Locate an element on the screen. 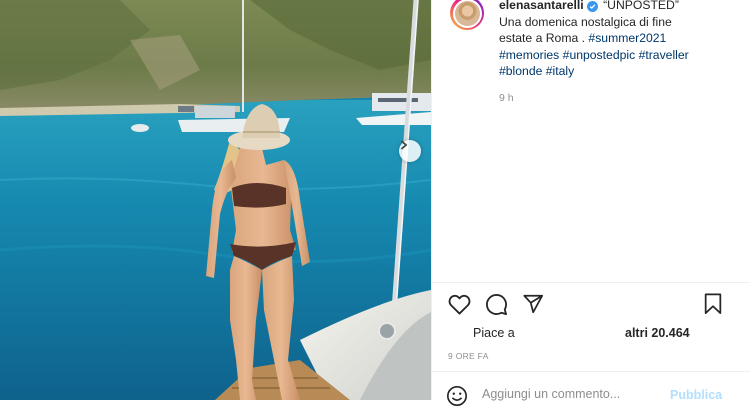 The height and width of the screenshot is (407, 750). caption-line: Una domenica nostalgica di fine is located at coordinates (585, 21).